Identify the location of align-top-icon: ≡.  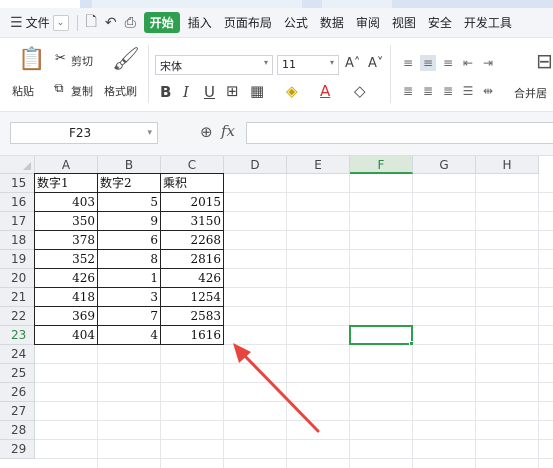
(408, 63).